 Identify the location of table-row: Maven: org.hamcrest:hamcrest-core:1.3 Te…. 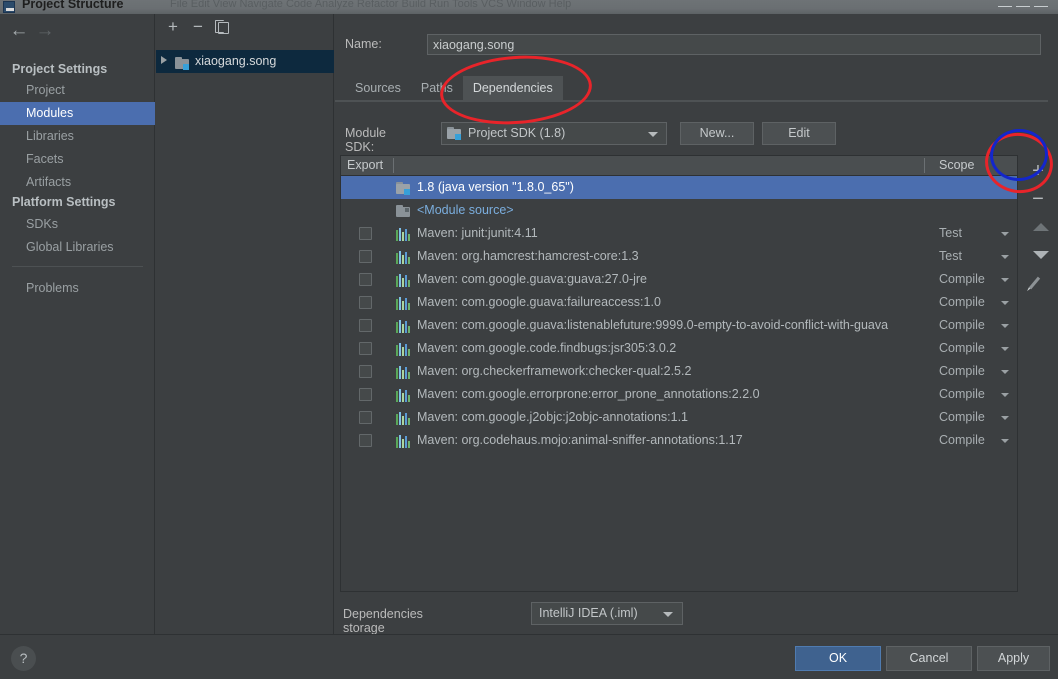
(679, 256).